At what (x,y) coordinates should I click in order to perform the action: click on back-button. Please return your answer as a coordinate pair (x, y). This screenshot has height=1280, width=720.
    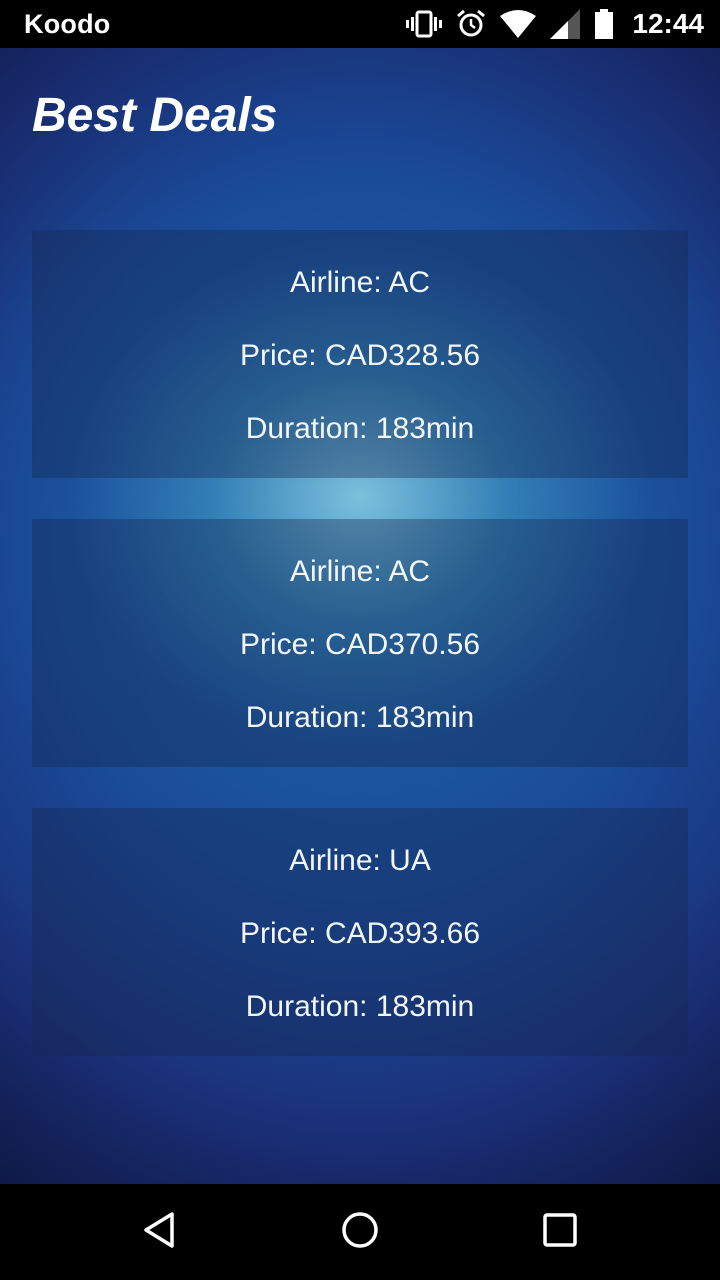
    Looking at the image, I should click on (160, 1232).